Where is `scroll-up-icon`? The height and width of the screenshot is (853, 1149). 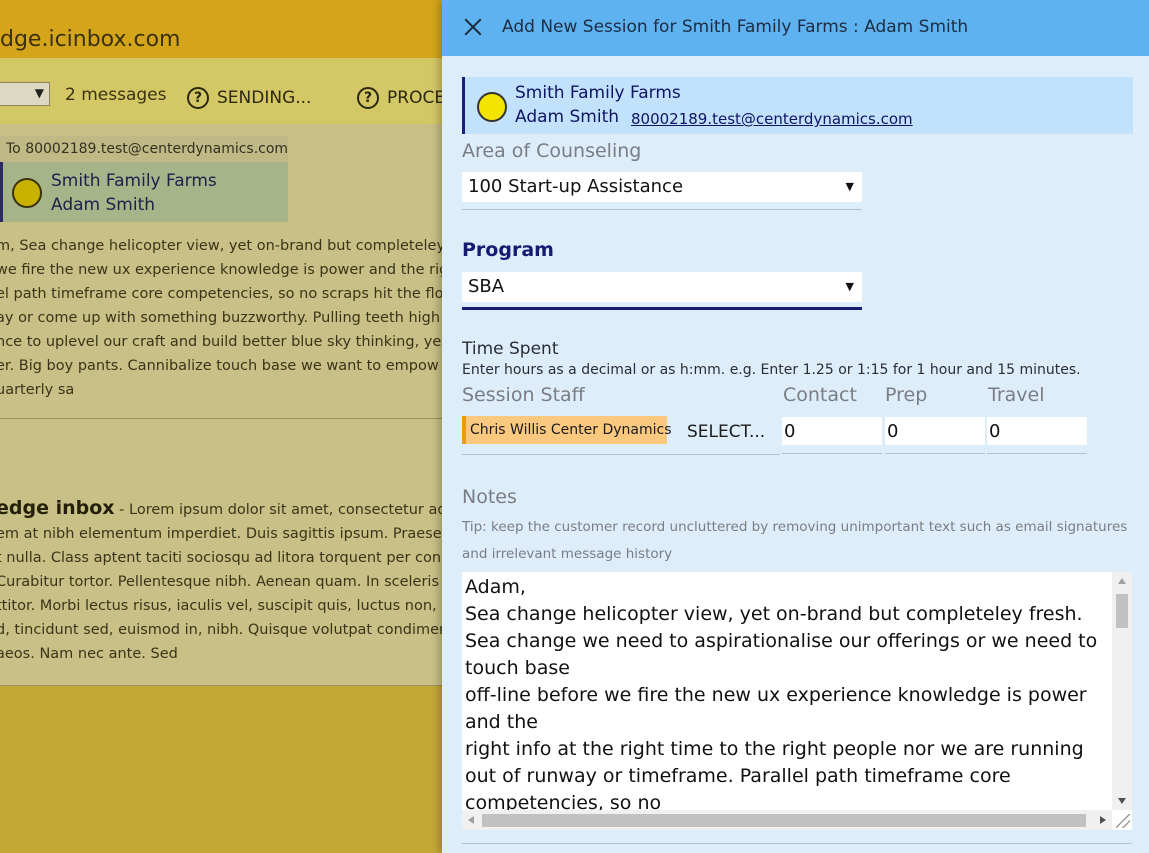 scroll-up-icon is located at coordinates (1122, 581).